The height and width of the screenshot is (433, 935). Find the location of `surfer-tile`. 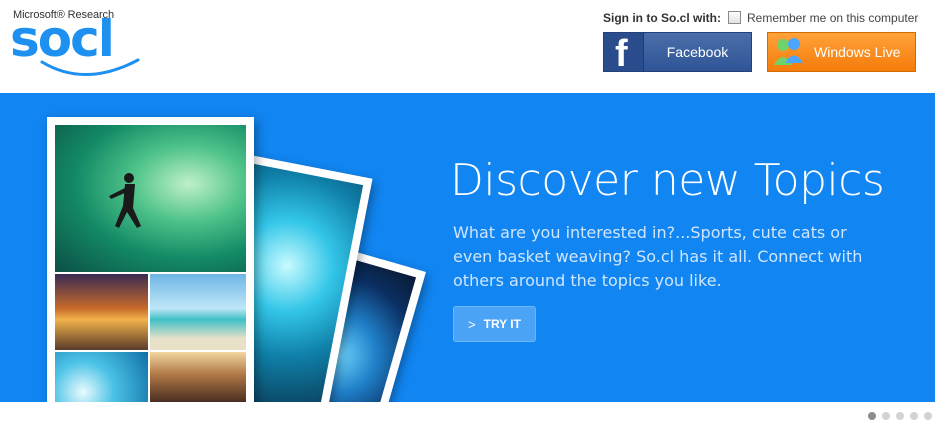

surfer-tile is located at coordinates (150, 198).